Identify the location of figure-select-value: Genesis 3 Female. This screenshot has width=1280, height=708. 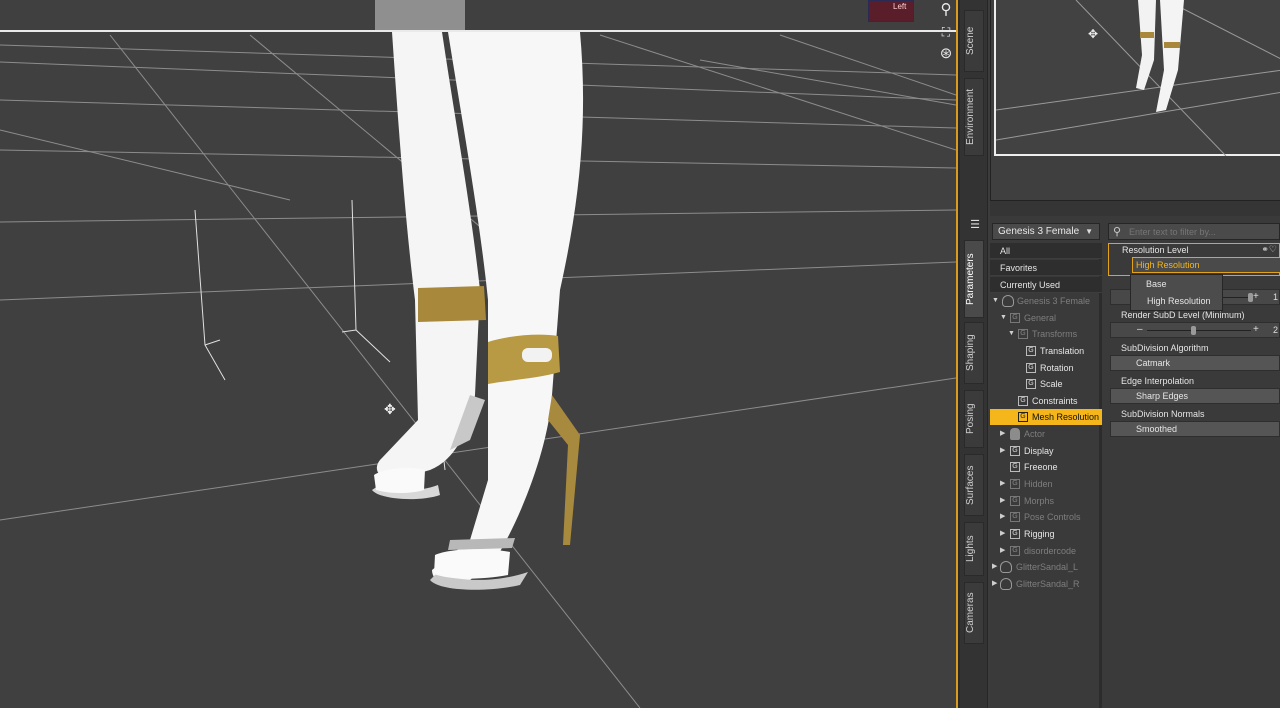
(1039, 231).